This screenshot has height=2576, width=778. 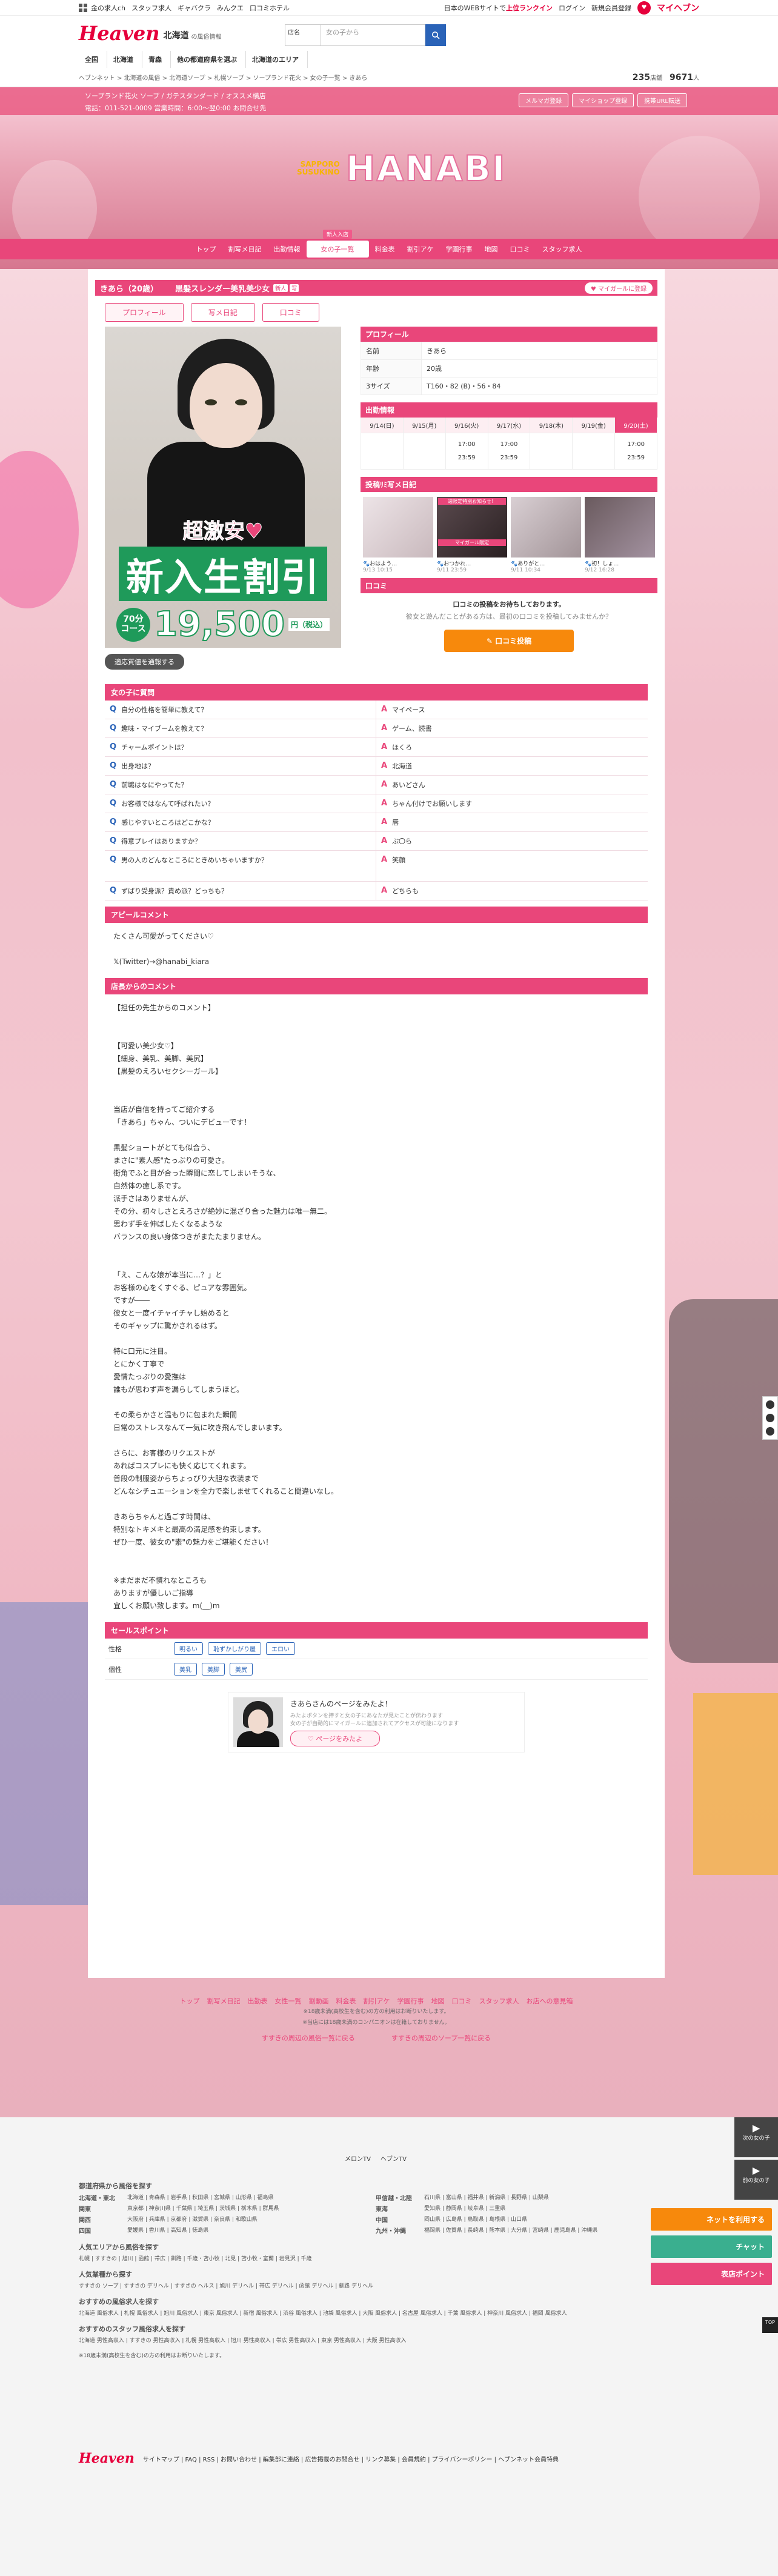 What do you see at coordinates (190, 2001) in the screenshot?
I see `footer-shop-link: トップ` at bounding box center [190, 2001].